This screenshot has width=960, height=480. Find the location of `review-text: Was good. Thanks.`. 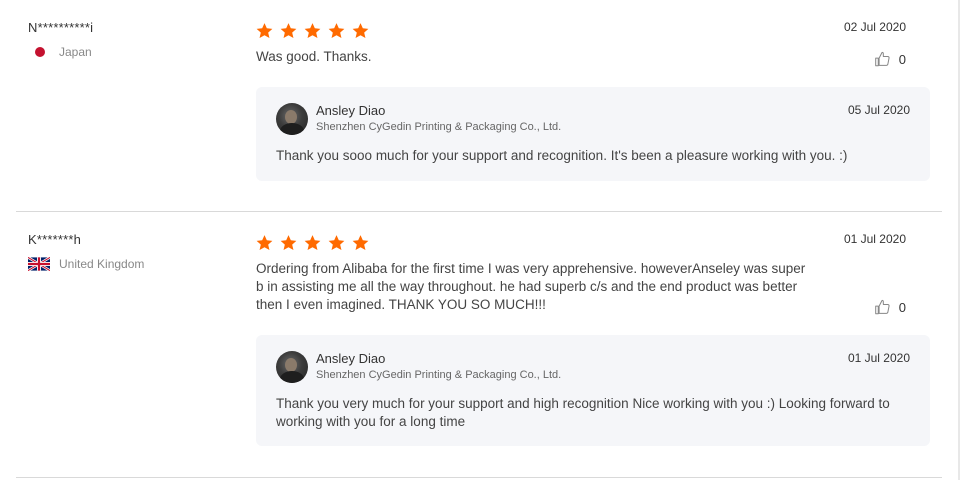

review-text: Was good. Thanks. is located at coordinates (314, 56).